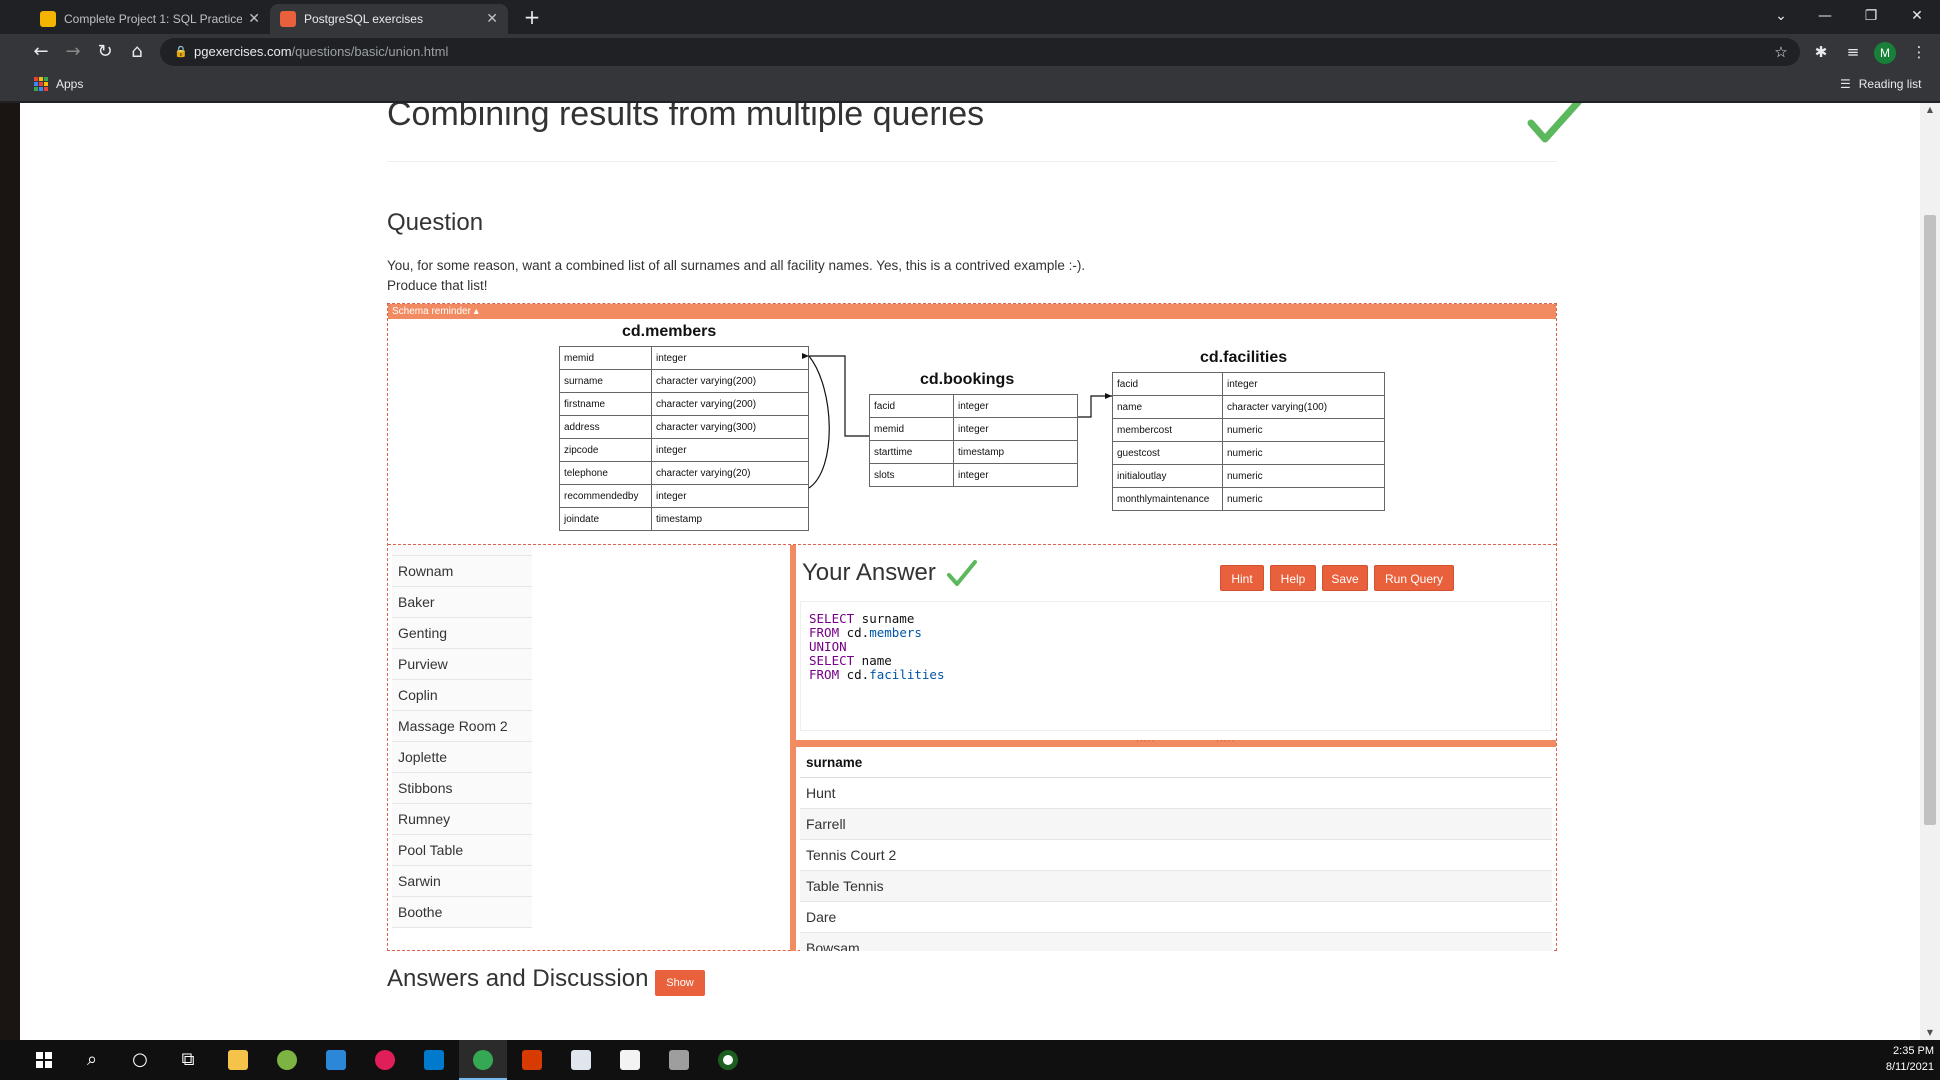  I want to click on list-item: Boothe, so click(462, 912).